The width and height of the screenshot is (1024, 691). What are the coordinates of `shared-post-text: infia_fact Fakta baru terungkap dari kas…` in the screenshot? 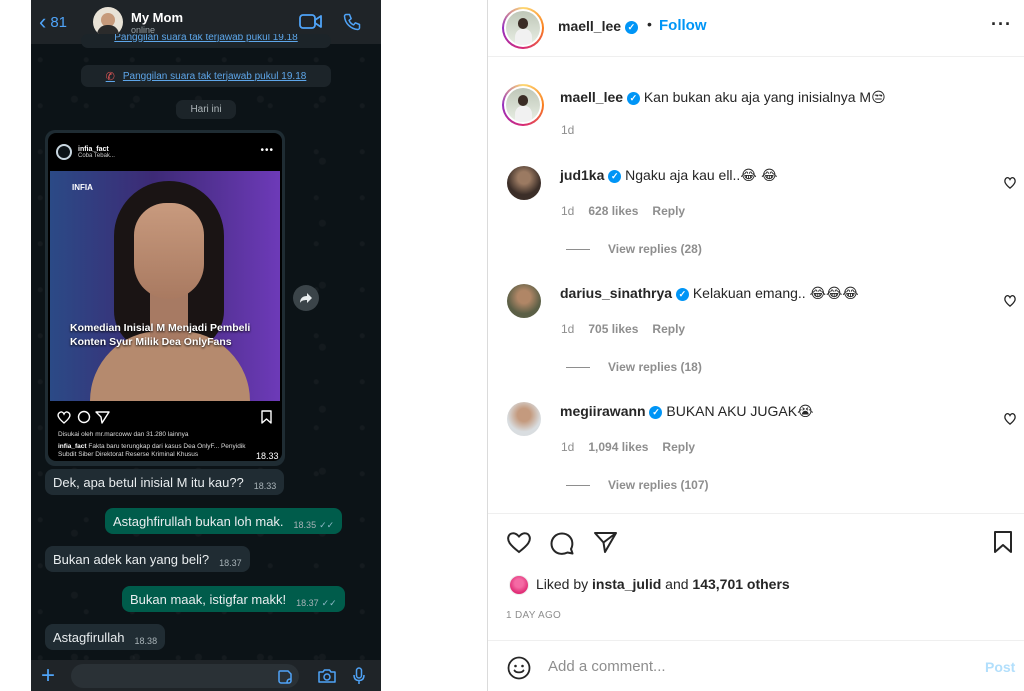 It's located at (152, 450).